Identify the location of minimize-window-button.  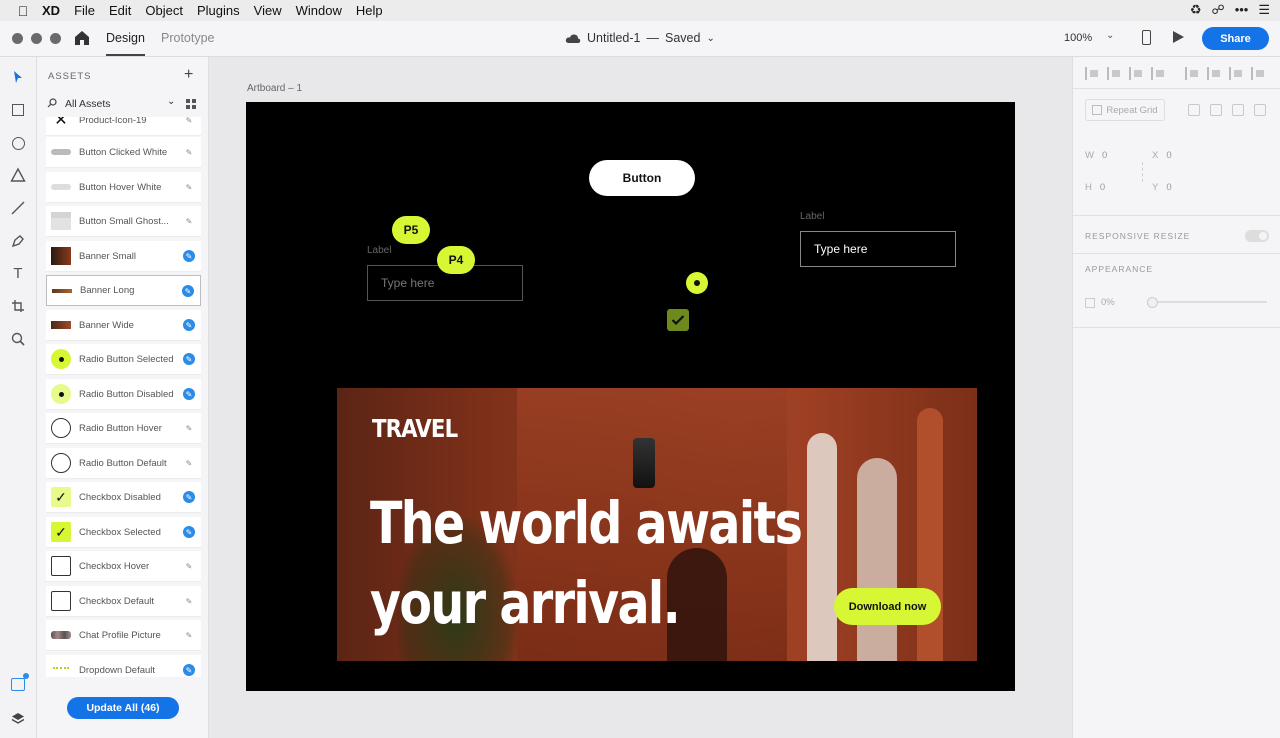
(36, 38).